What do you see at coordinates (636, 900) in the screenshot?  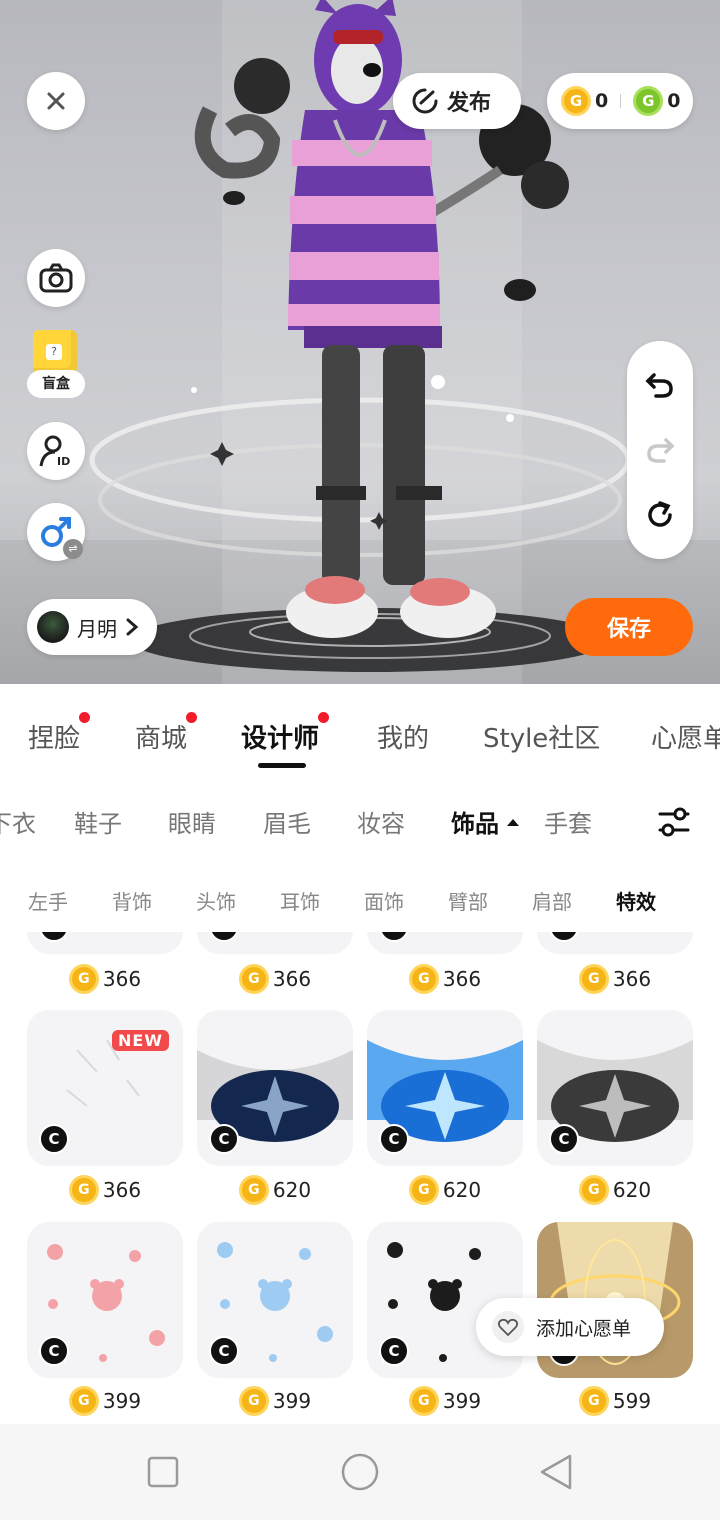 I see `subcategory-effects: 特效` at bounding box center [636, 900].